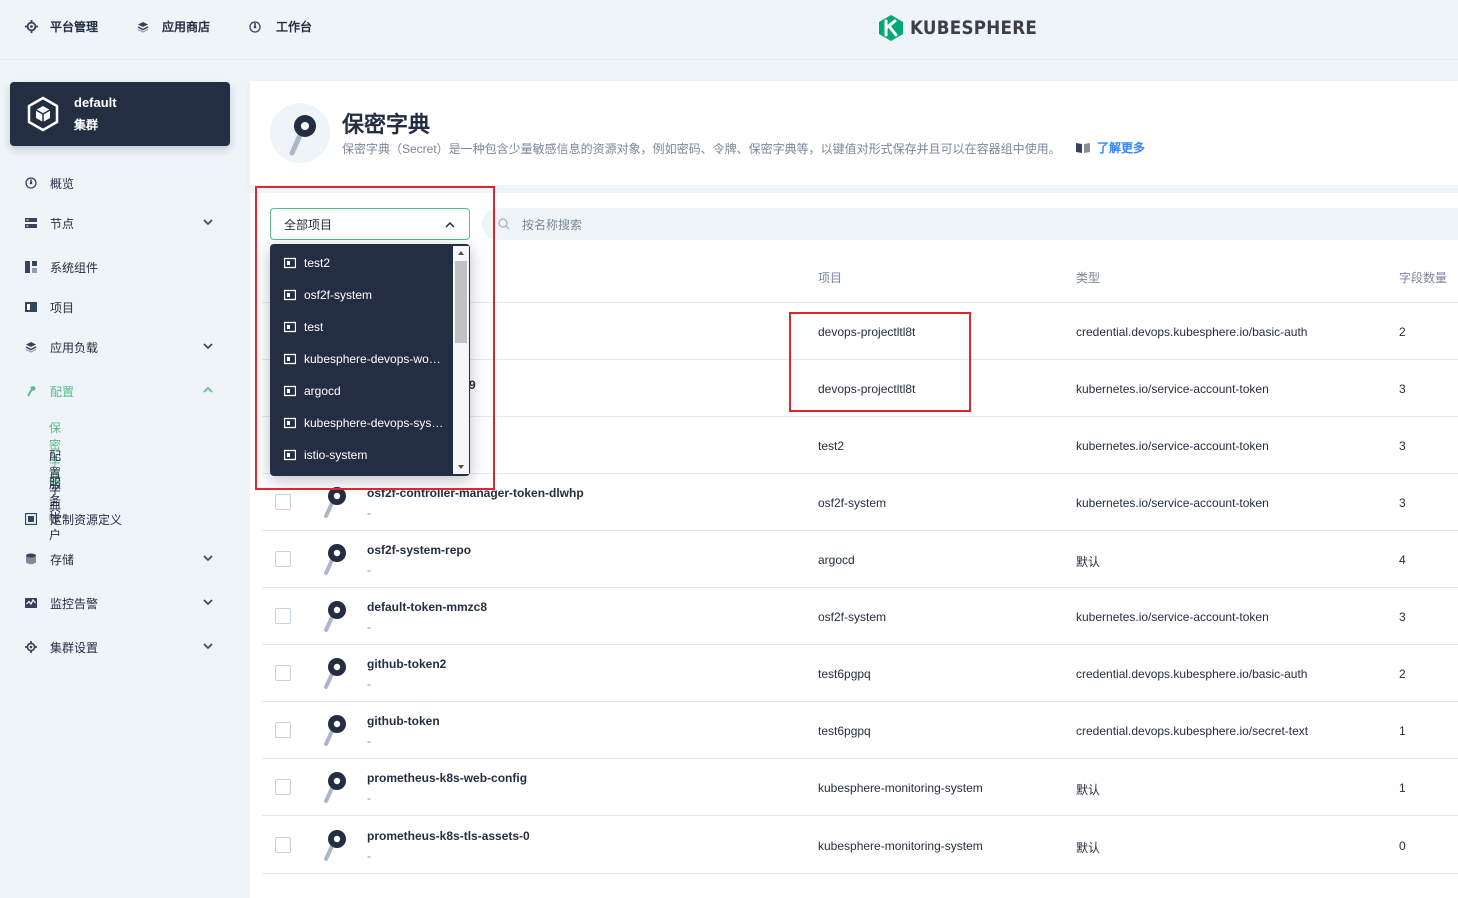 The image size is (1458, 898). What do you see at coordinates (121, 347) in the screenshot?
I see `sidebar-item-workloads: 应用负载` at bounding box center [121, 347].